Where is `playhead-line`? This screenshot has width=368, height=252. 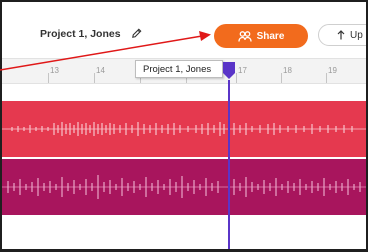
playhead-line is located at coordinates (229, 164).